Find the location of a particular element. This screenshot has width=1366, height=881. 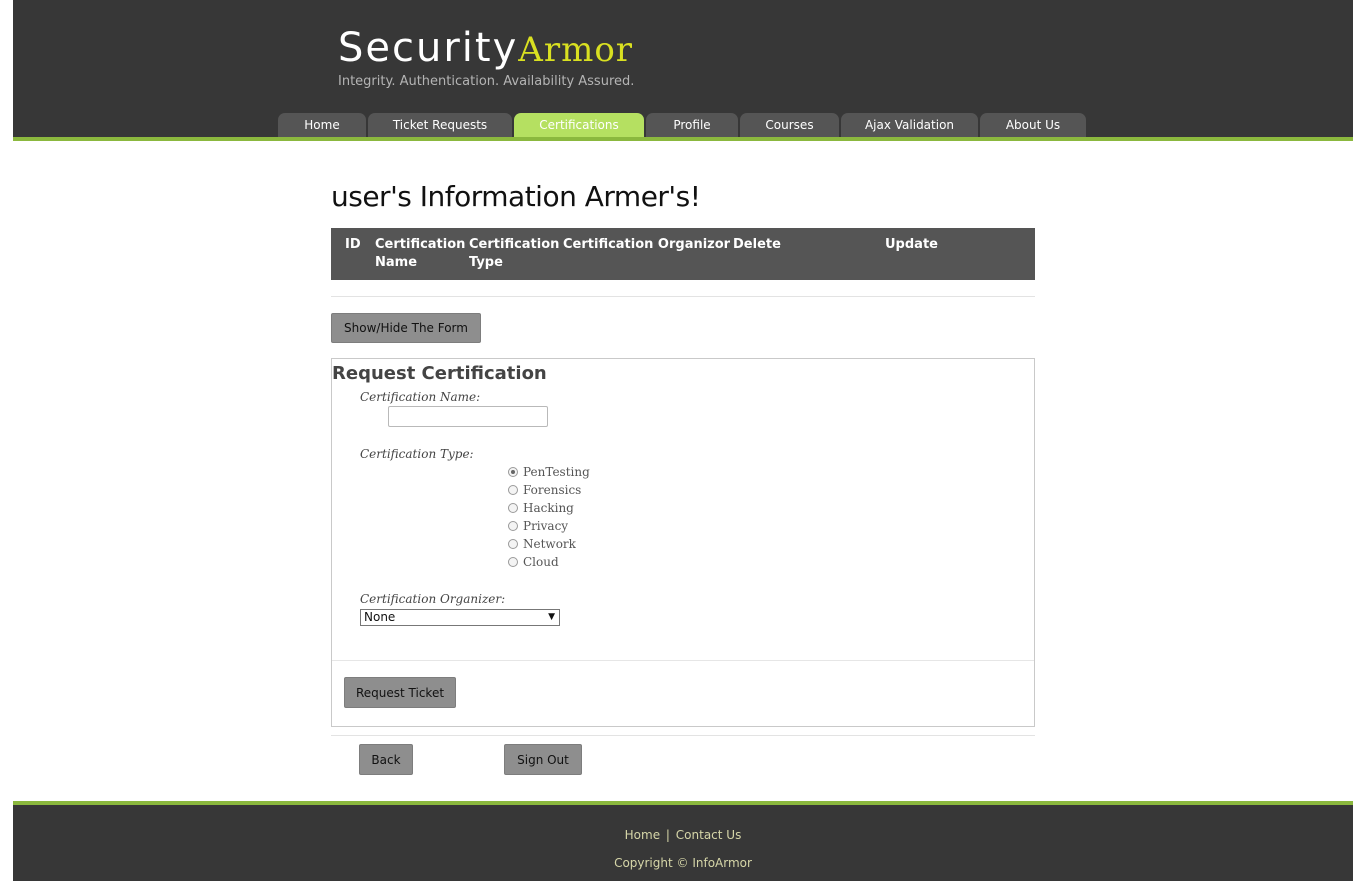

radio-label: Forensics is located at coordinates (552, 490).